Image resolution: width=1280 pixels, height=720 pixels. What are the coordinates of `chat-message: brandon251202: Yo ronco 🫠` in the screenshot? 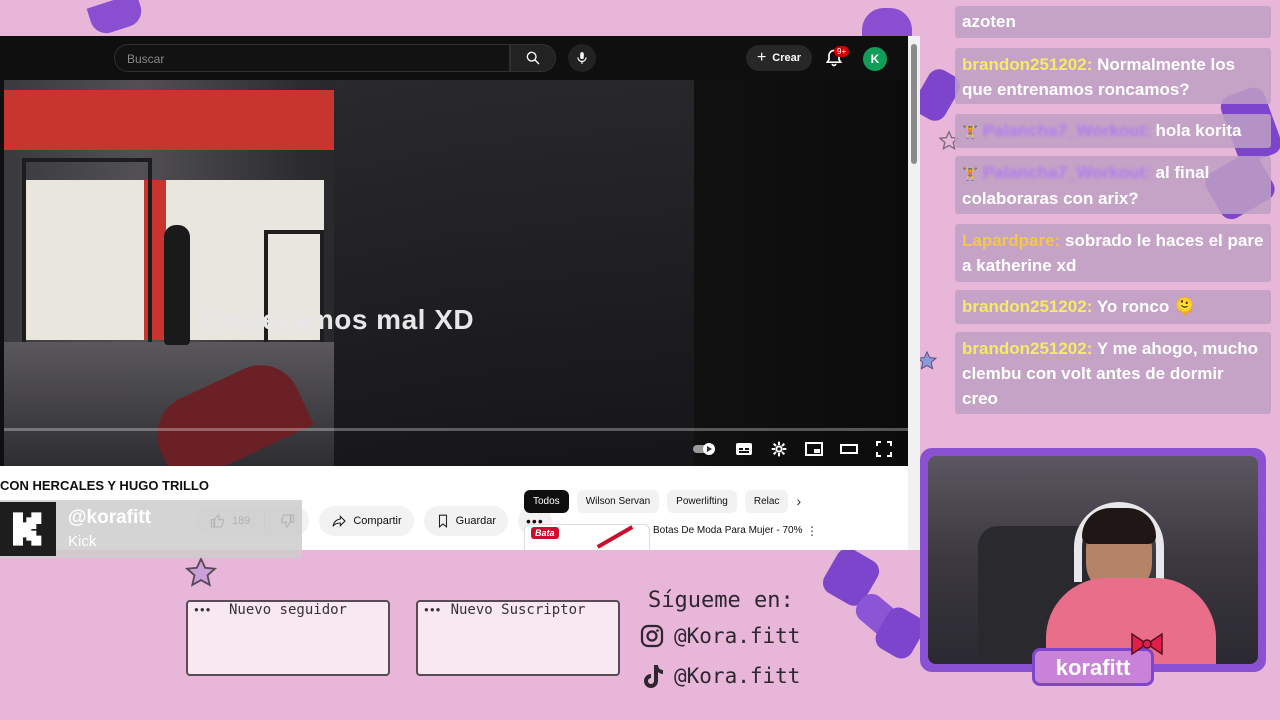 It's located at (1113, 307).